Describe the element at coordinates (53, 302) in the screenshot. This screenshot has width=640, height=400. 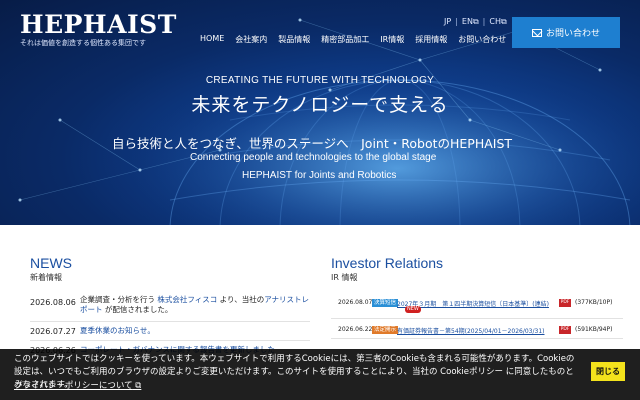
I see `news-date: 2026.08.06` at that location.